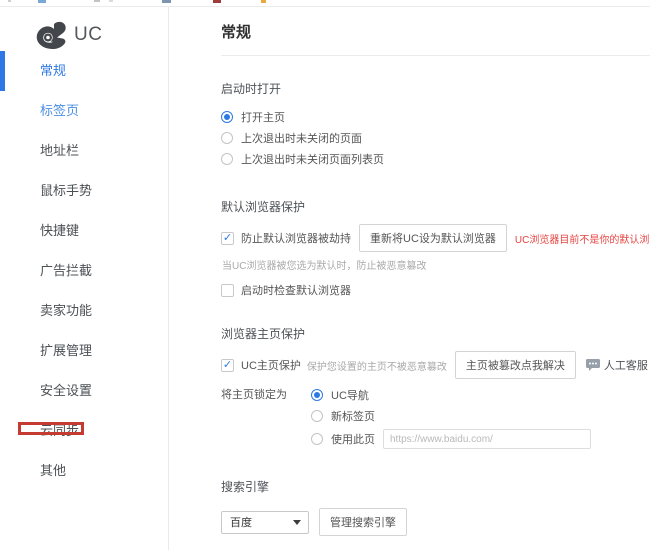  Describe the element at coordinates (265, 522) in the screenshot. I see `search-engine-select: 百度` at that location.